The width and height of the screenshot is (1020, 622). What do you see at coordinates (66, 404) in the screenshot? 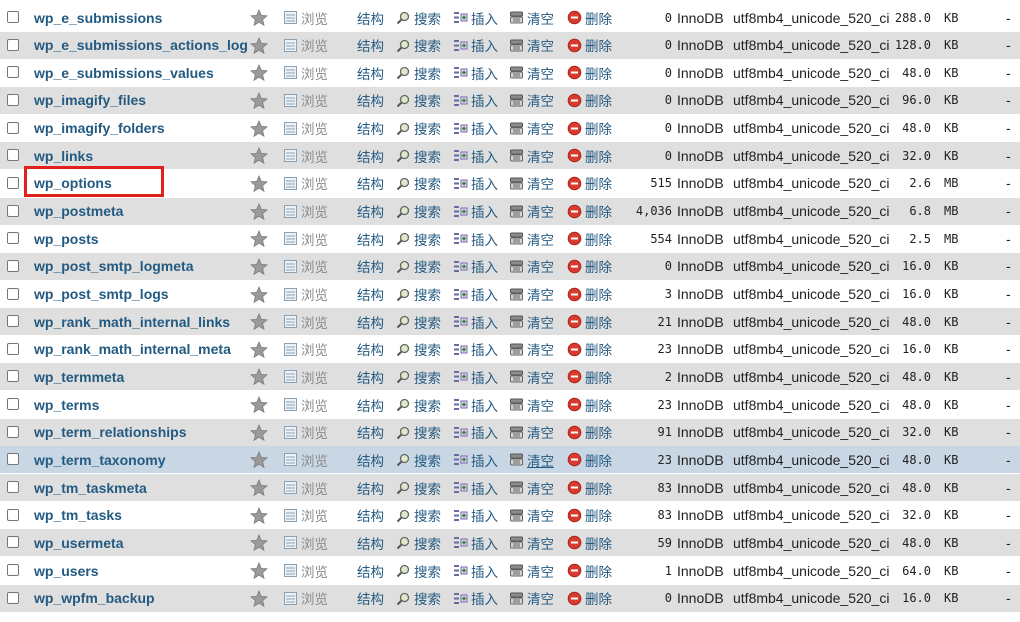
I see `table-name-link: wp_terms` at bounding box center [66, 404].